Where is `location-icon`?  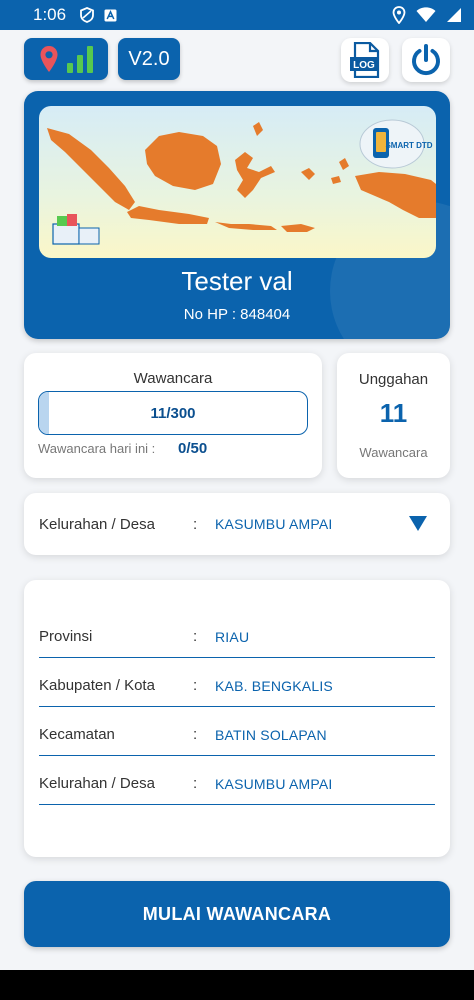
location-icon is located at coordinates (399, 15).